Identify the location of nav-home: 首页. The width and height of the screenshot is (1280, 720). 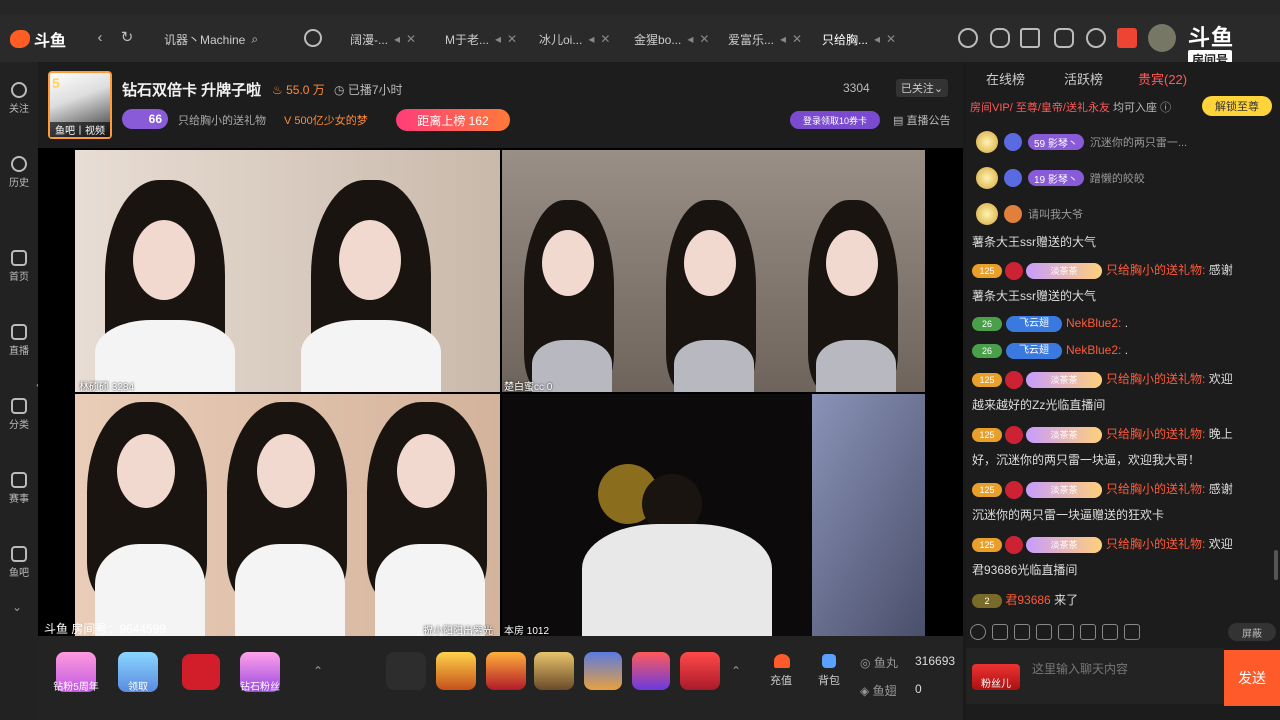
(19, 266).